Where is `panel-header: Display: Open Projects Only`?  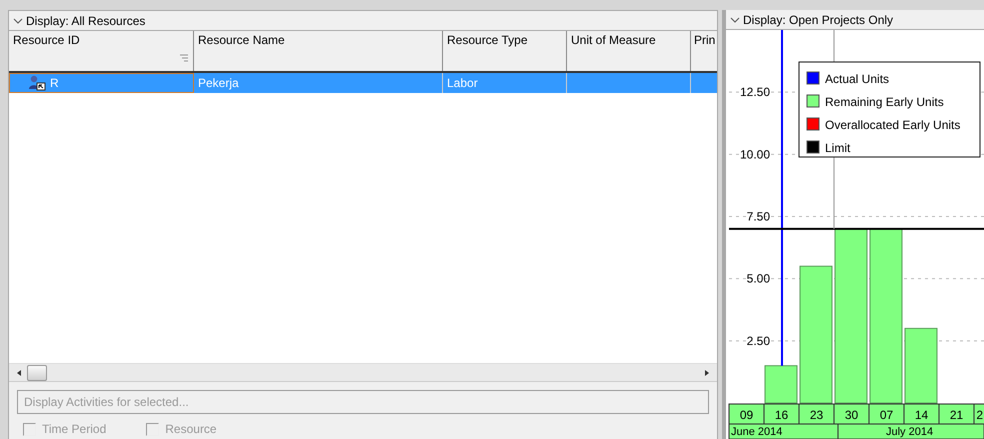 panel-header: Display: Open Projects Only is located at coordinates (818, 19).